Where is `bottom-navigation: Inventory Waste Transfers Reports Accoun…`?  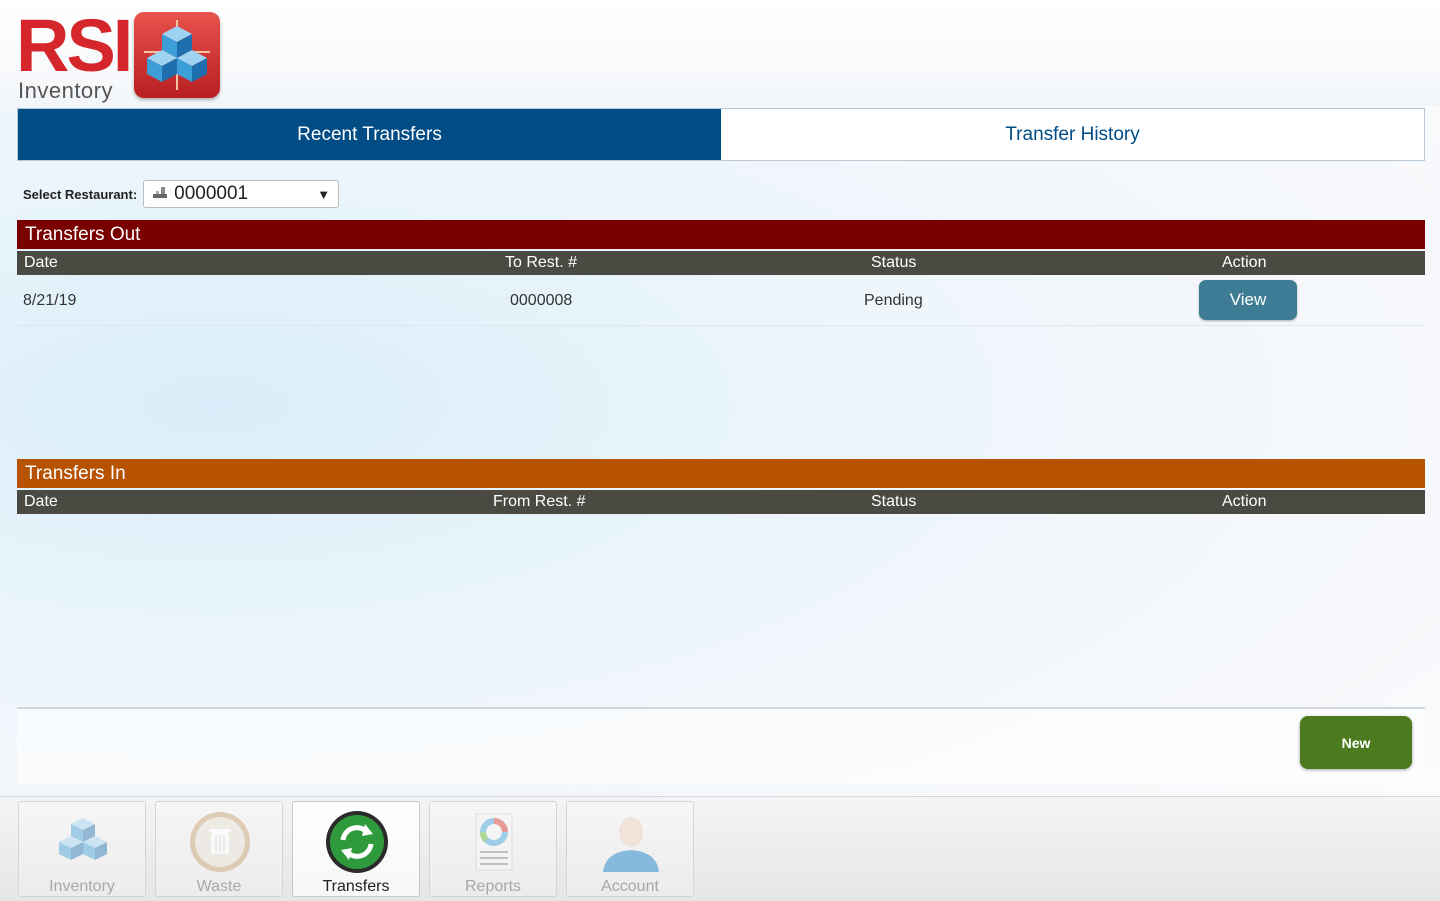
bottom-navigation: Inventory Waste Transfers Reports Accoun… is located at coordinates (720, 848).